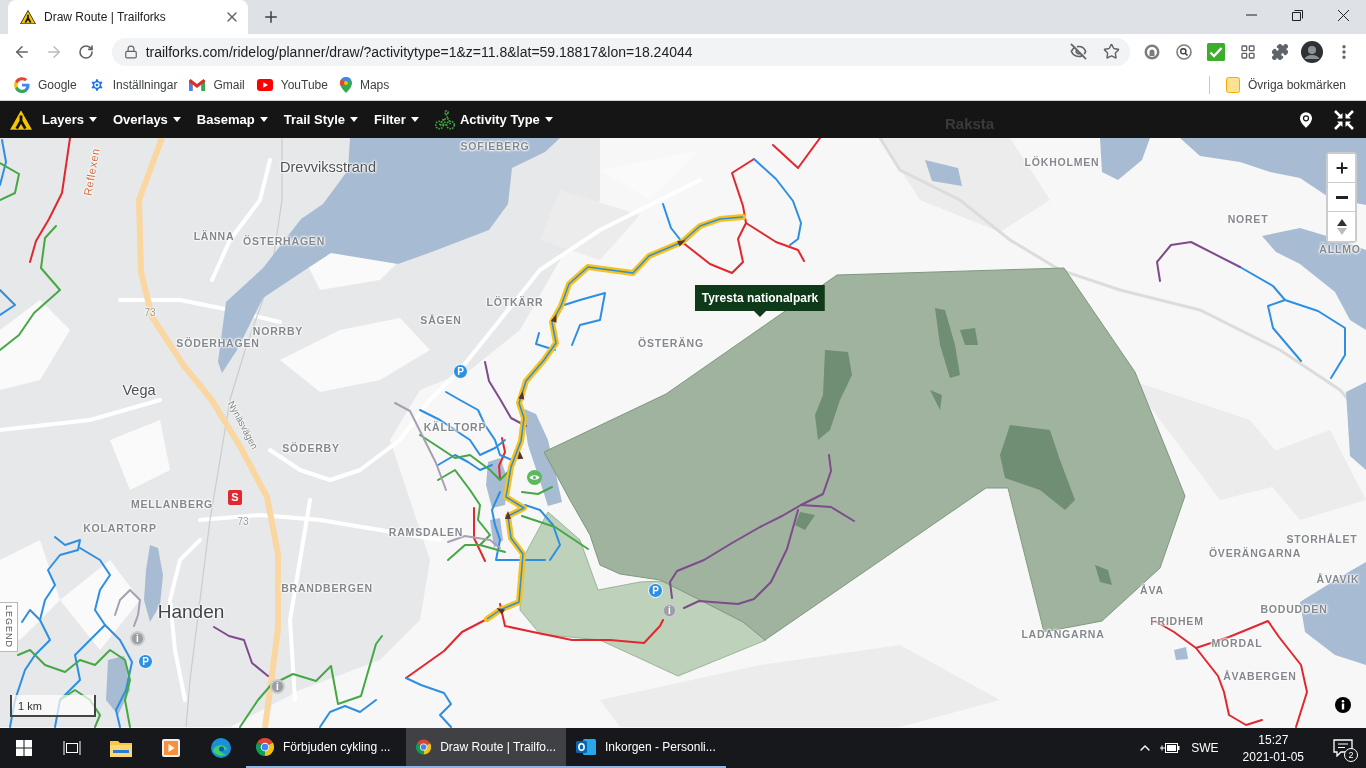 The height and width of the screenshot is (768, 1366). I want to click on bookmark-link: Google, so click(45, 84).